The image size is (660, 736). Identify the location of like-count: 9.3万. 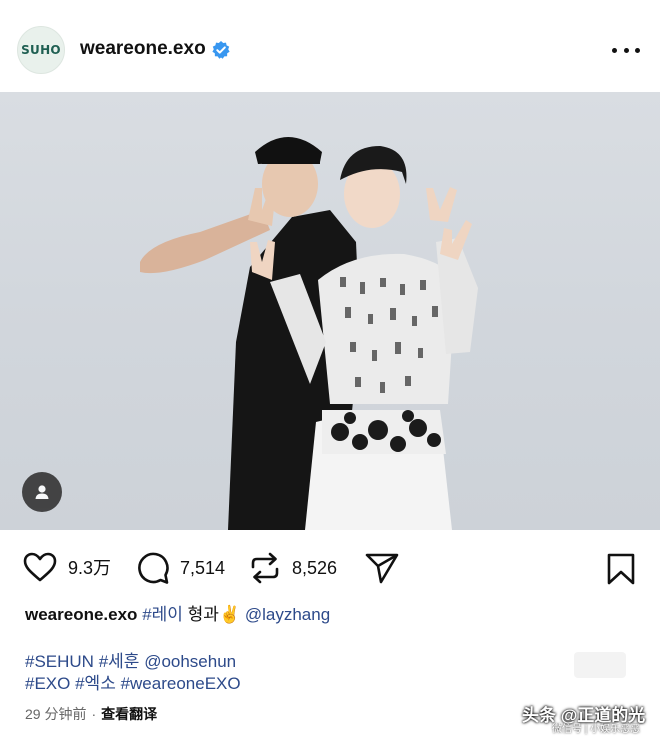
(90, 568).